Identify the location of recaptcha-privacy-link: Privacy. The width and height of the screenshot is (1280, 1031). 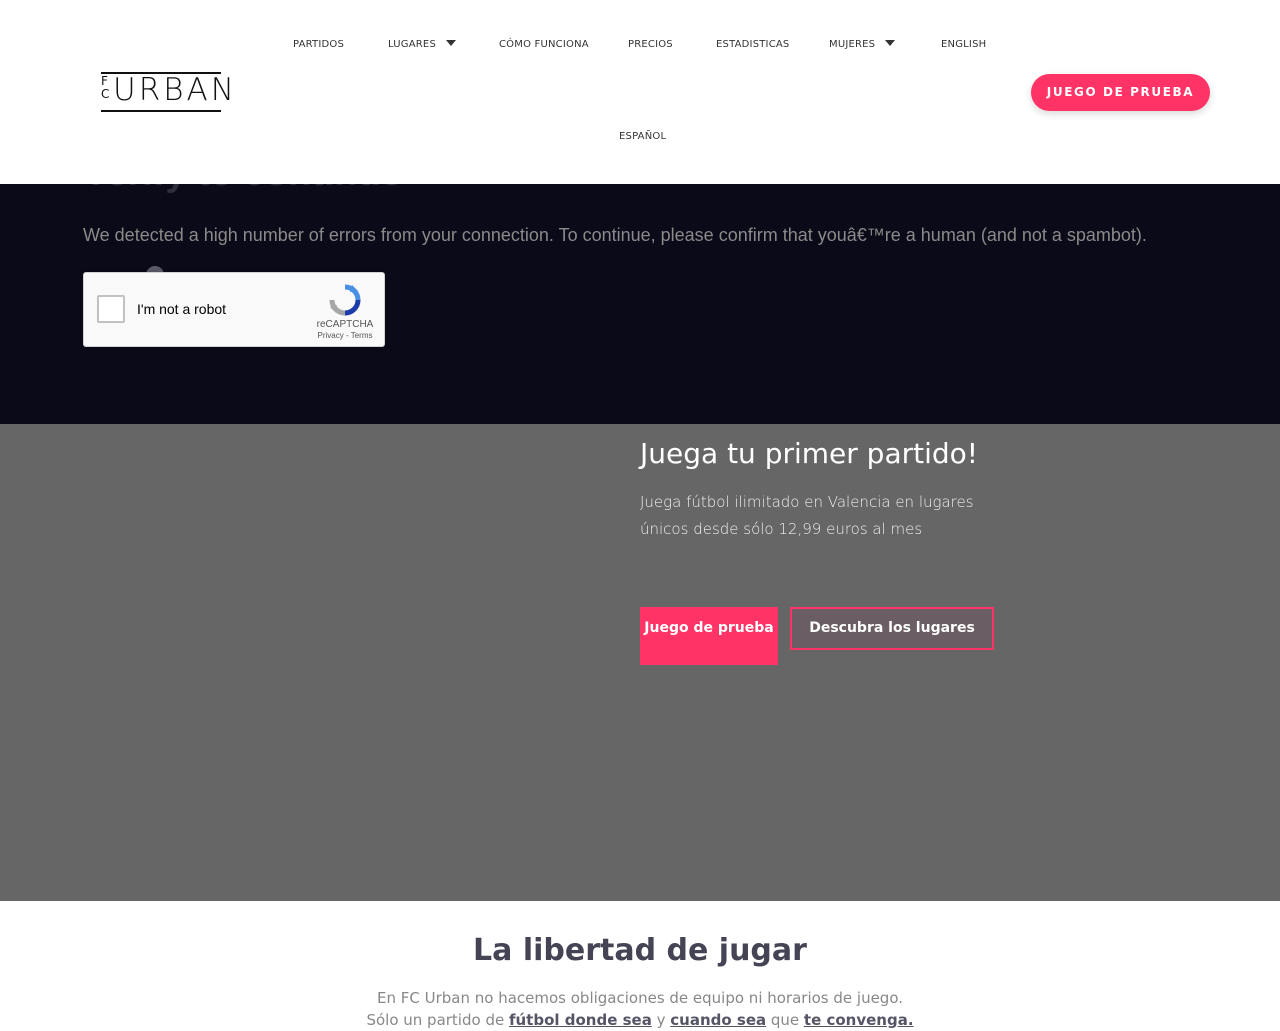
(331, 335).